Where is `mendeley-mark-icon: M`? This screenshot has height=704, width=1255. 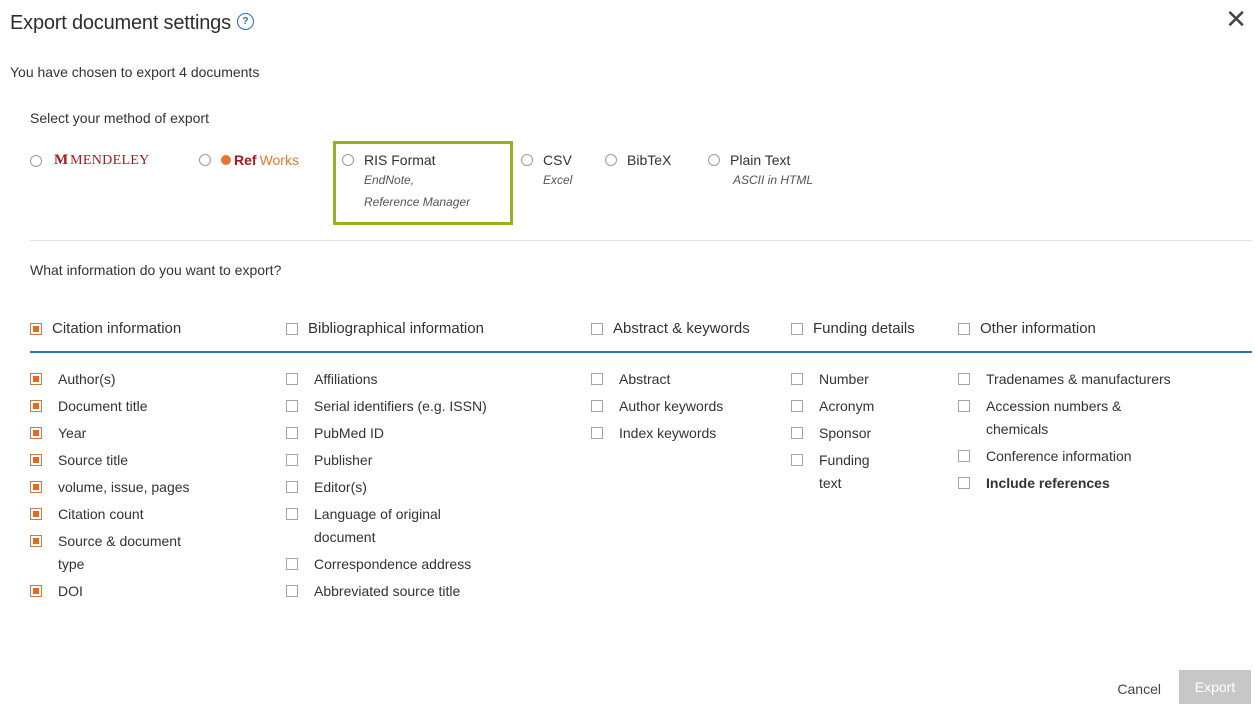
mendeley-mark-icon: M is located at coordinates (61, 160).